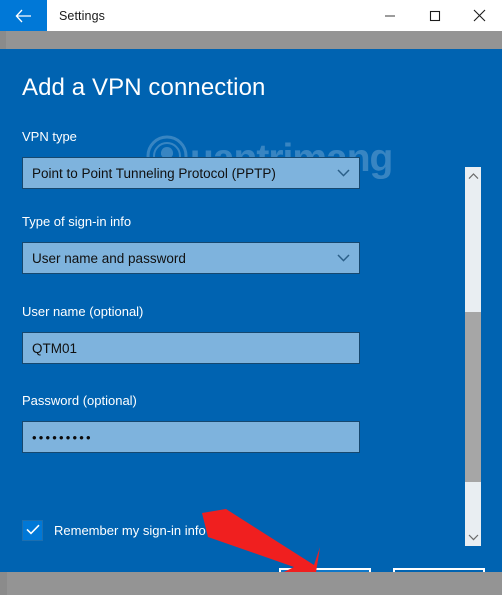 The width and height of the screenshot is (502, 595). I want to click on username-input: QTM01, so click(191, 348).